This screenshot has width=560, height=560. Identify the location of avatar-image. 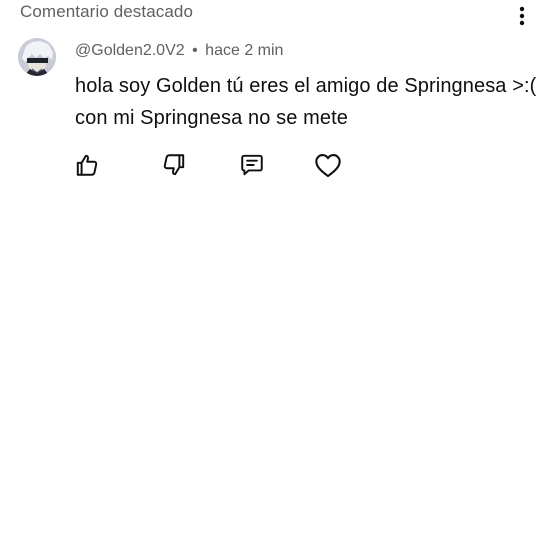
(37, 57).